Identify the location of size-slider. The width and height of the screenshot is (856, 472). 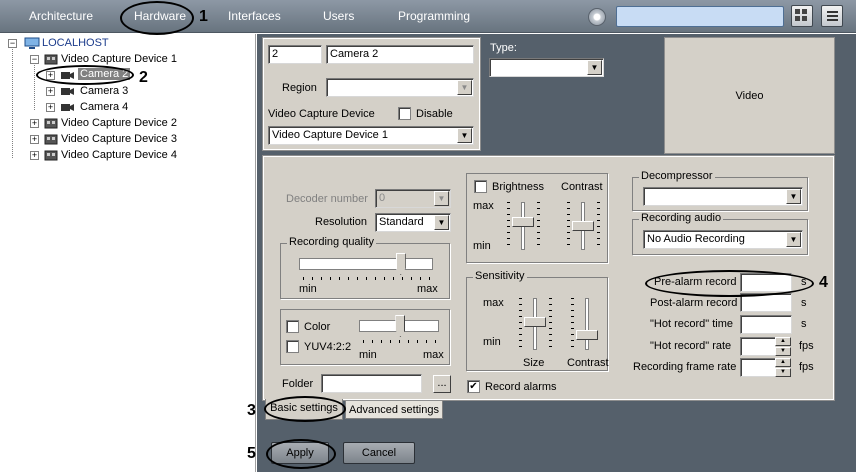
(535, 321).